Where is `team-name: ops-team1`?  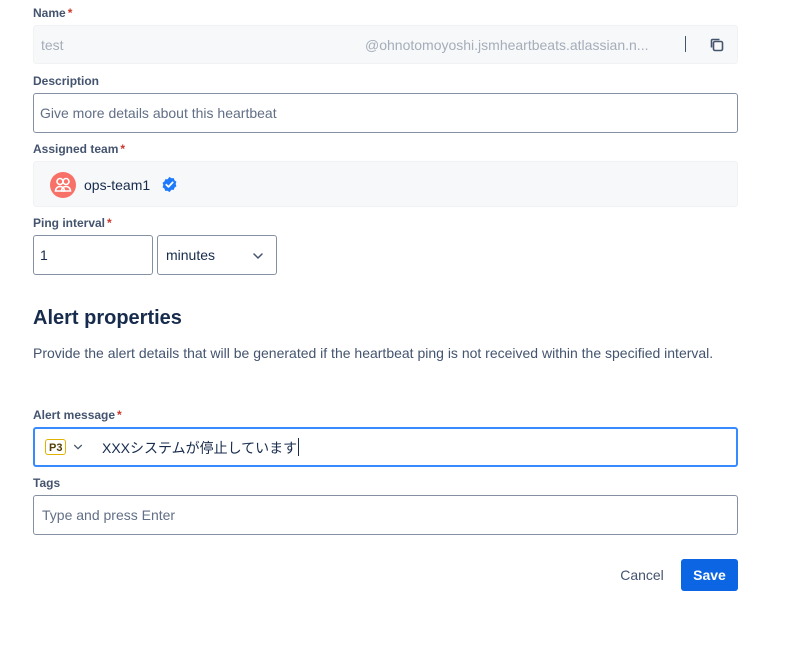
team-name: ops-team1 is located at coordinates (117, 185).